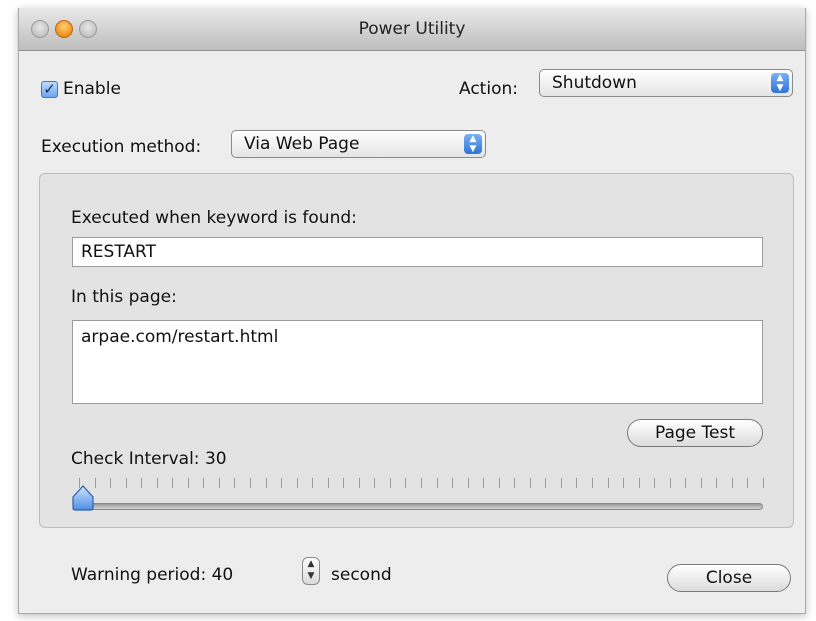 This screenshot has height=621, width=816. I want to click on action-label: Action:, so click(488, 89).